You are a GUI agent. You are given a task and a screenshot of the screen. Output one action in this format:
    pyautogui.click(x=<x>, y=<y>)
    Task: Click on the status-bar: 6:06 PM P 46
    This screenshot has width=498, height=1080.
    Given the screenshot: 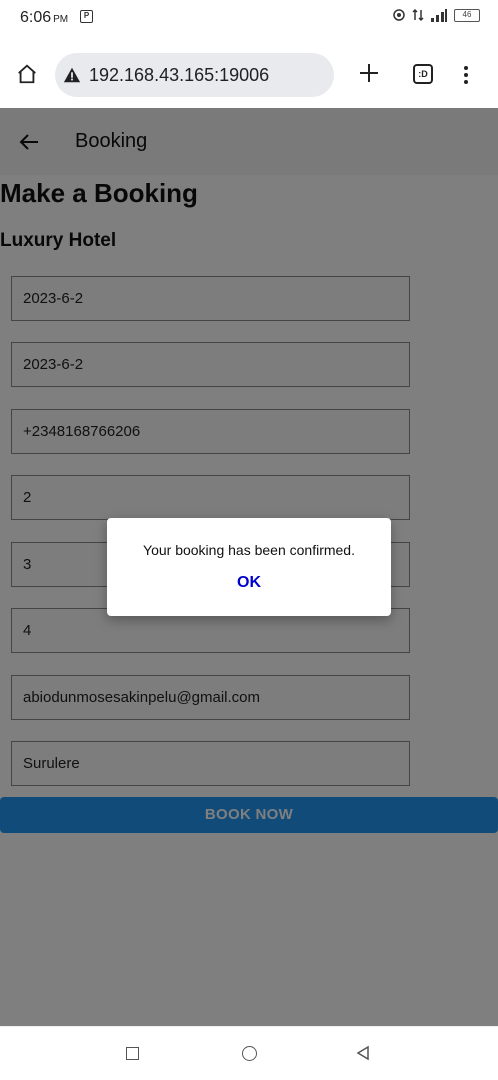 What is the action you would take?
    pyautogui.click(x=249, y=19)
    